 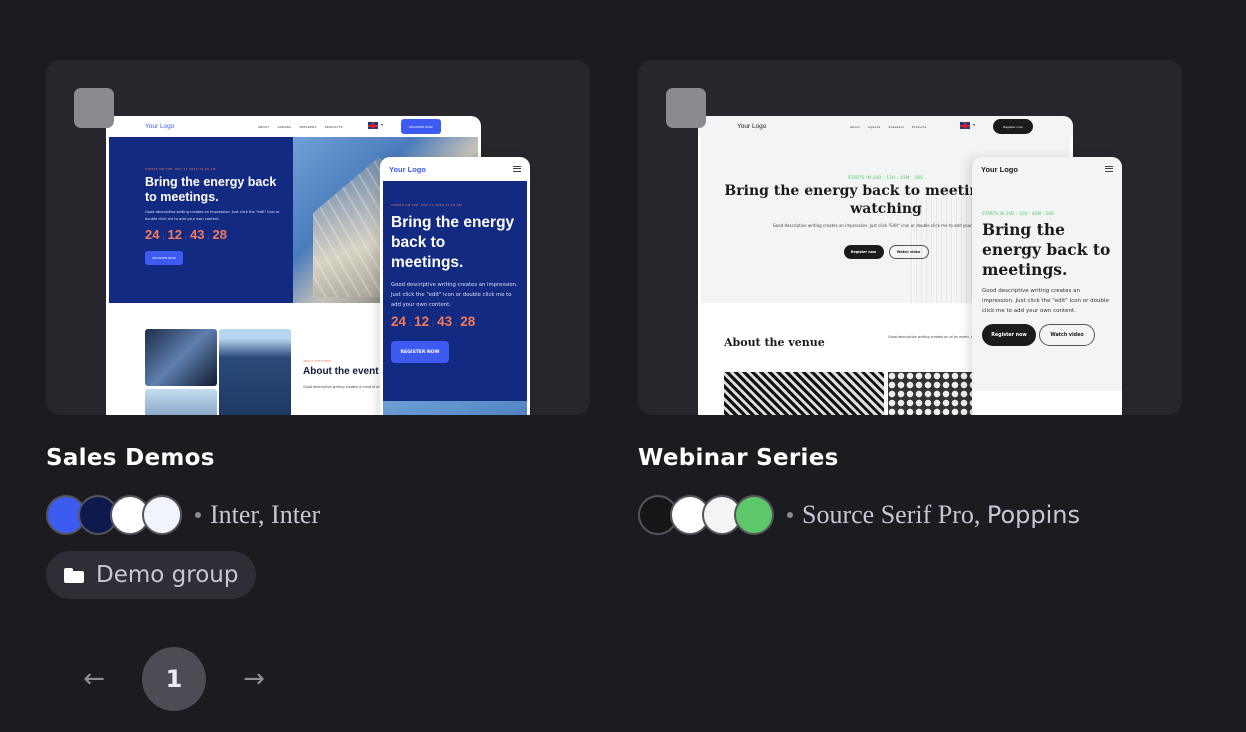 What do you see at coordinates (284, 126) in the screenshot?
I see `preview-nav-item: AGENDA` at bounding box center [284, 126].